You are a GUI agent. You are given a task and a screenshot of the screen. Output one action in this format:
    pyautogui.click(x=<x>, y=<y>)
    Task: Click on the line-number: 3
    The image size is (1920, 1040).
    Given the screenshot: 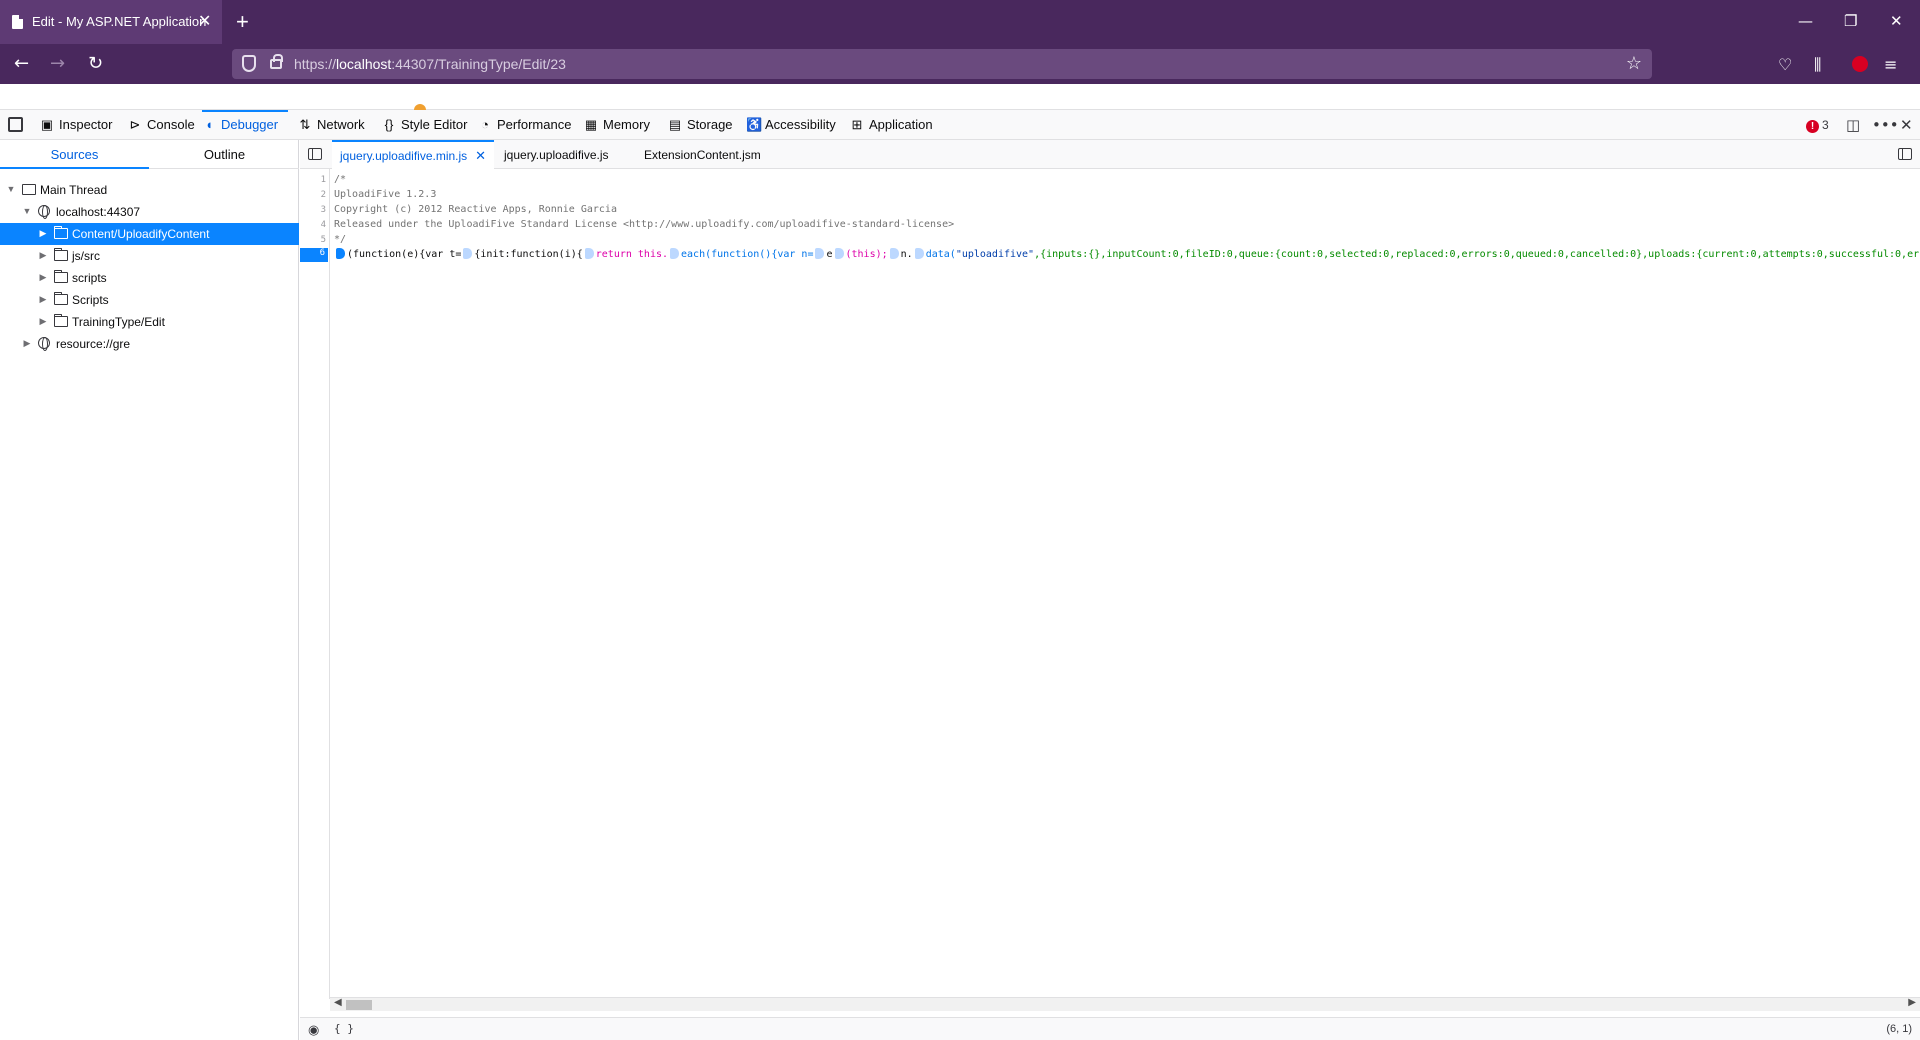 What is the action you would take?
    pyautogui.click(x=313, y=210)
    